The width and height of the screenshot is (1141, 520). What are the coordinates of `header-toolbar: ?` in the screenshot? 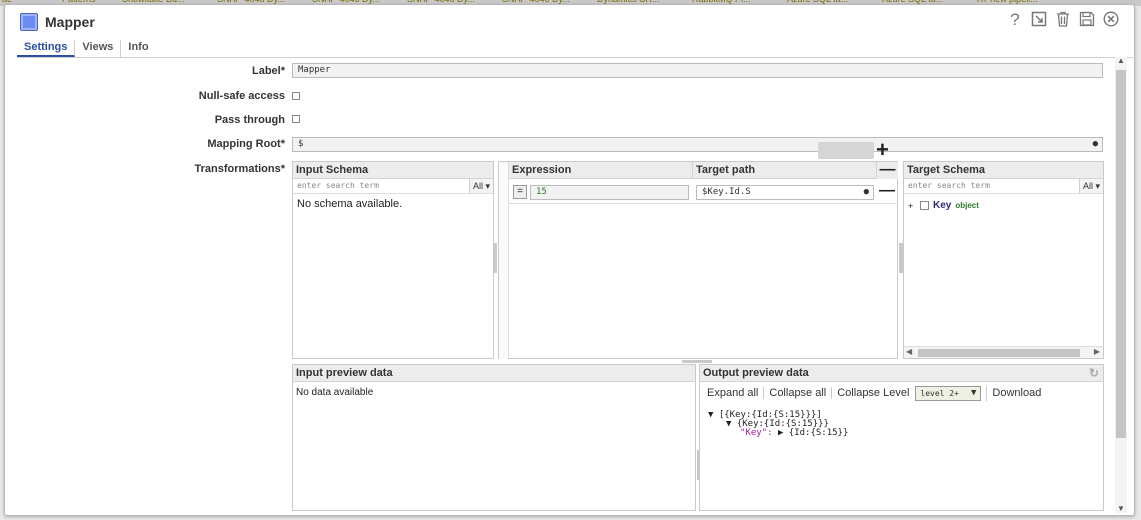 It's located at (1063, 20).